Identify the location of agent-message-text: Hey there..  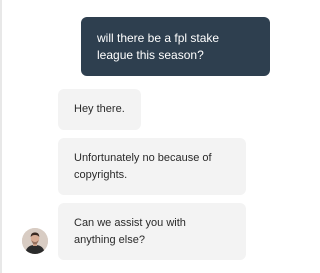
(99, 109).